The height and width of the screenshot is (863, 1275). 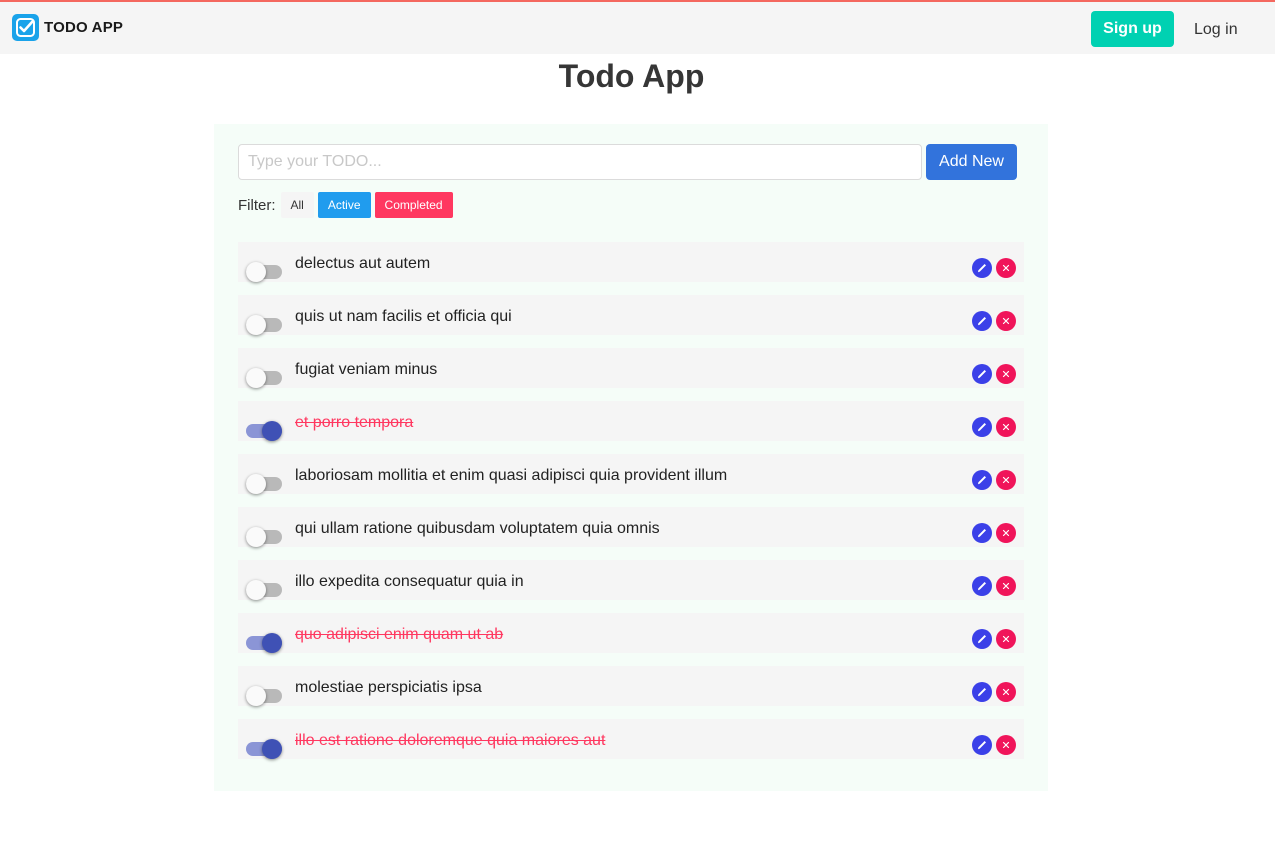 What do you see at coordinates (1132, 29) in the screenshot?
I see `signup-button: Sign up` at bounding box center [1132, 29].